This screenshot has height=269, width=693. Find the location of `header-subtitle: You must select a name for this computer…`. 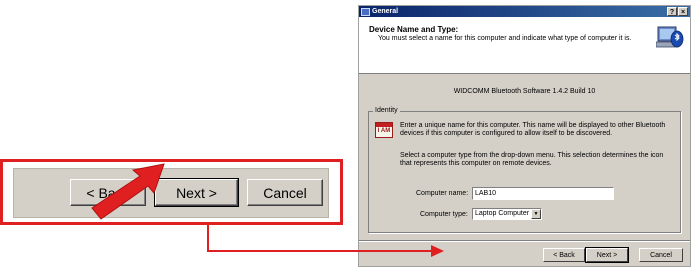

header-subtitle: You must select a name for this computer… is located at coordinates (505, 38).